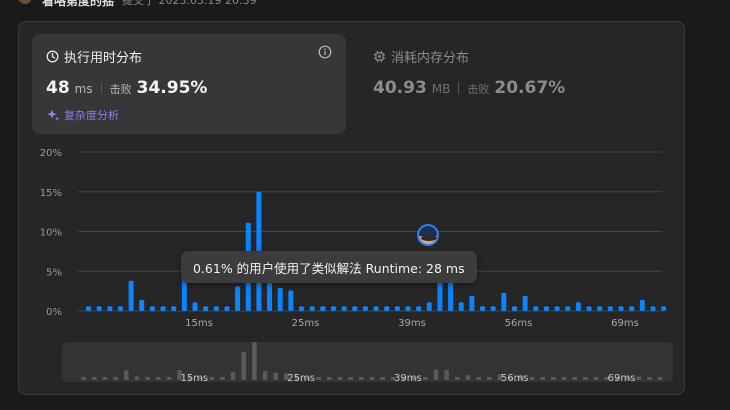  What do you see at coordinates (199, 323) in the screenshot?
I see `x-tick-label: 15ms` at bounding box center [199, 323].